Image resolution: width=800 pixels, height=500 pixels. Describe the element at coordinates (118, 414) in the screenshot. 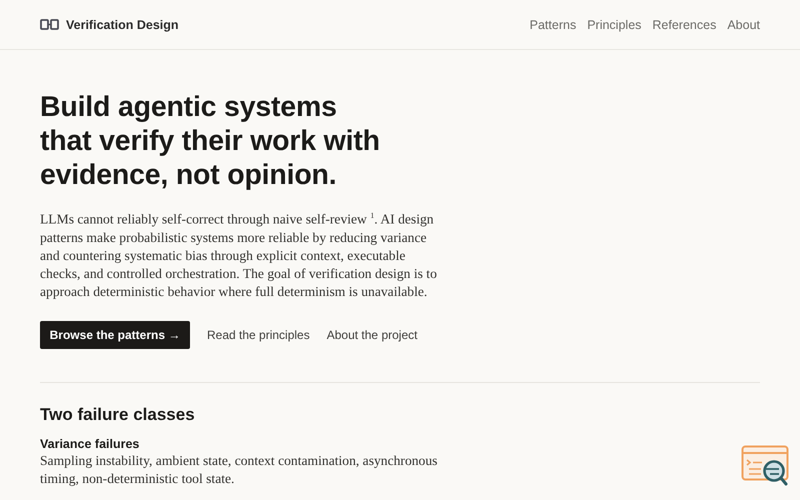

I see `section-title: Two failure classes` at that location.